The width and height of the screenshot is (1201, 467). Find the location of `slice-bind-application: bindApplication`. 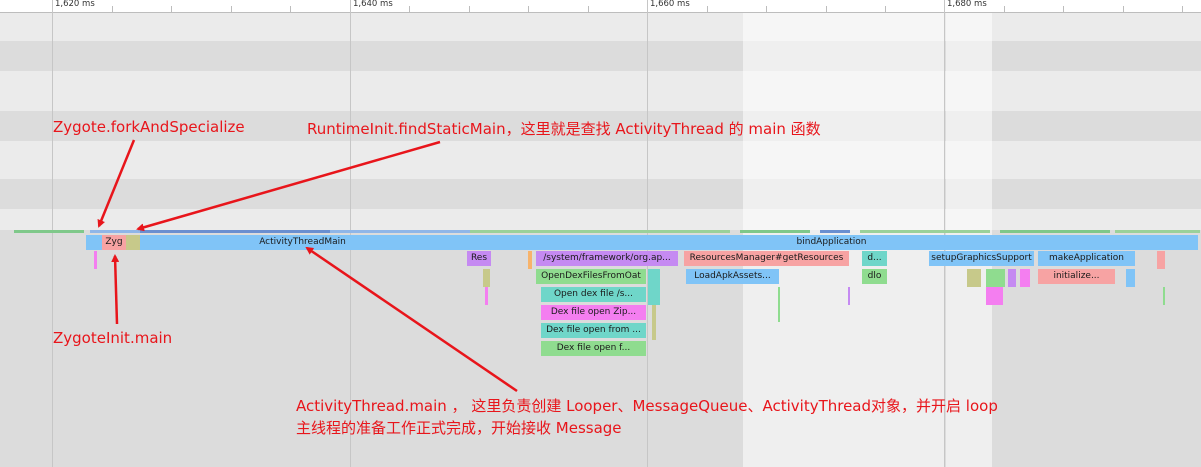

slice-bind-application: bindApplication is located at coordinates (831, 242).